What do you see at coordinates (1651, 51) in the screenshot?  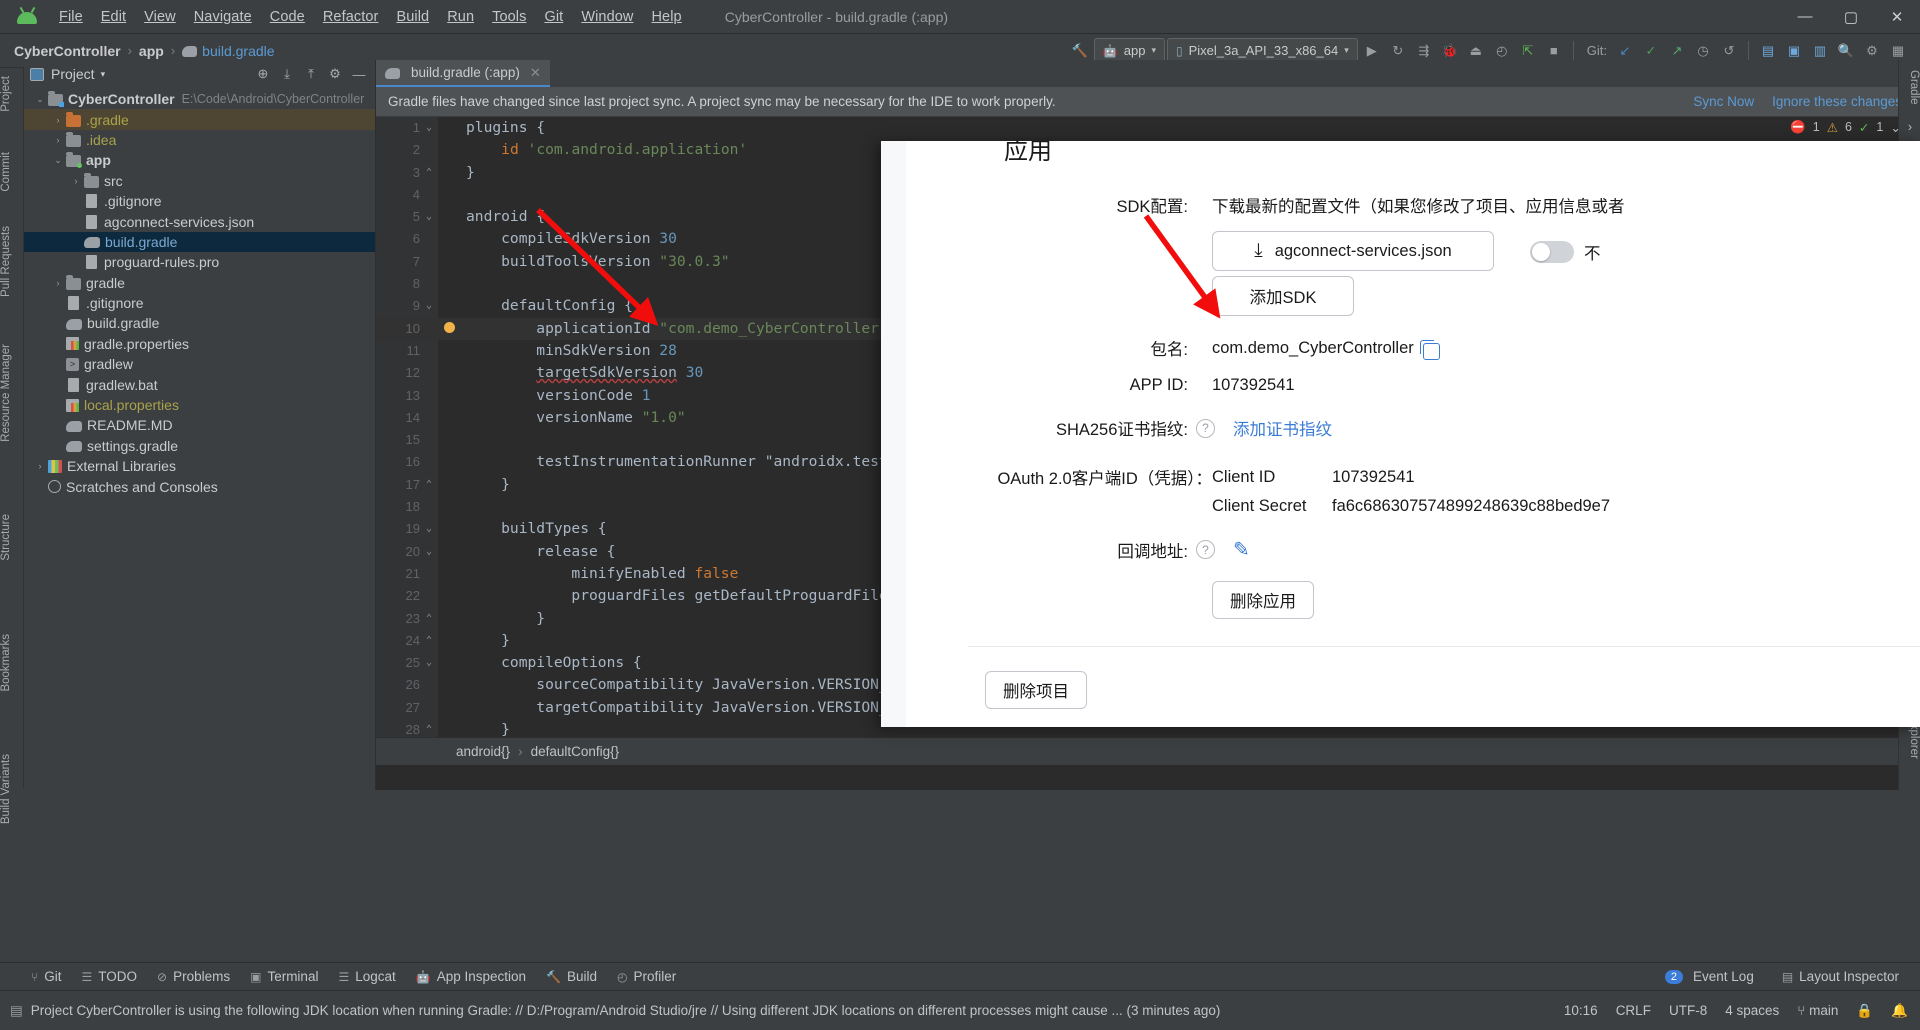 I see `git-commit-icon: ✓` at bounding box center [1651, 51].